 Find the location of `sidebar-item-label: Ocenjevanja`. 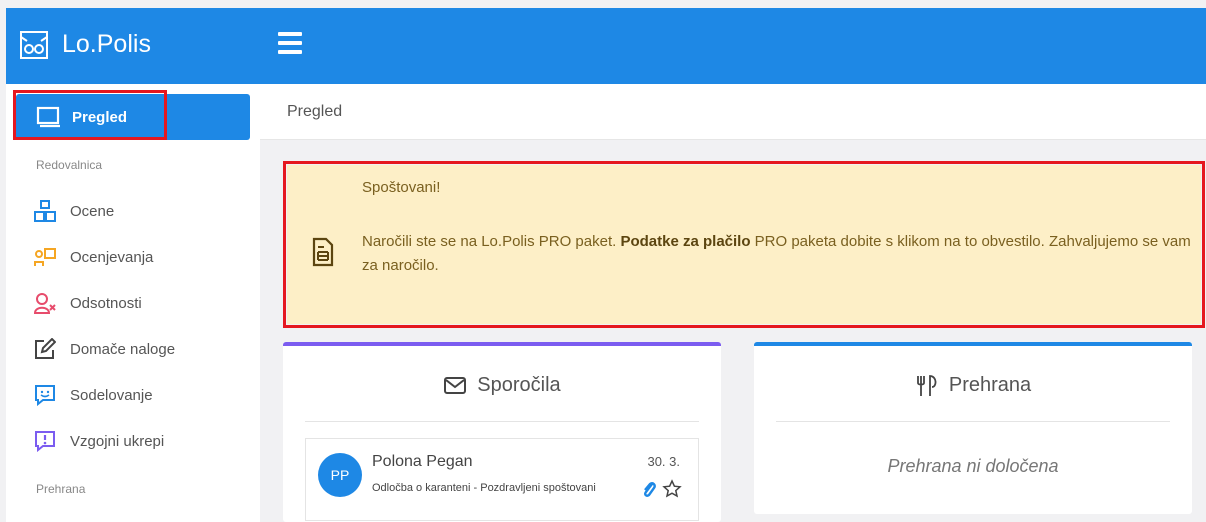

sidebar-item-label: Ocenjevanja is located at coordinates (112, 257).